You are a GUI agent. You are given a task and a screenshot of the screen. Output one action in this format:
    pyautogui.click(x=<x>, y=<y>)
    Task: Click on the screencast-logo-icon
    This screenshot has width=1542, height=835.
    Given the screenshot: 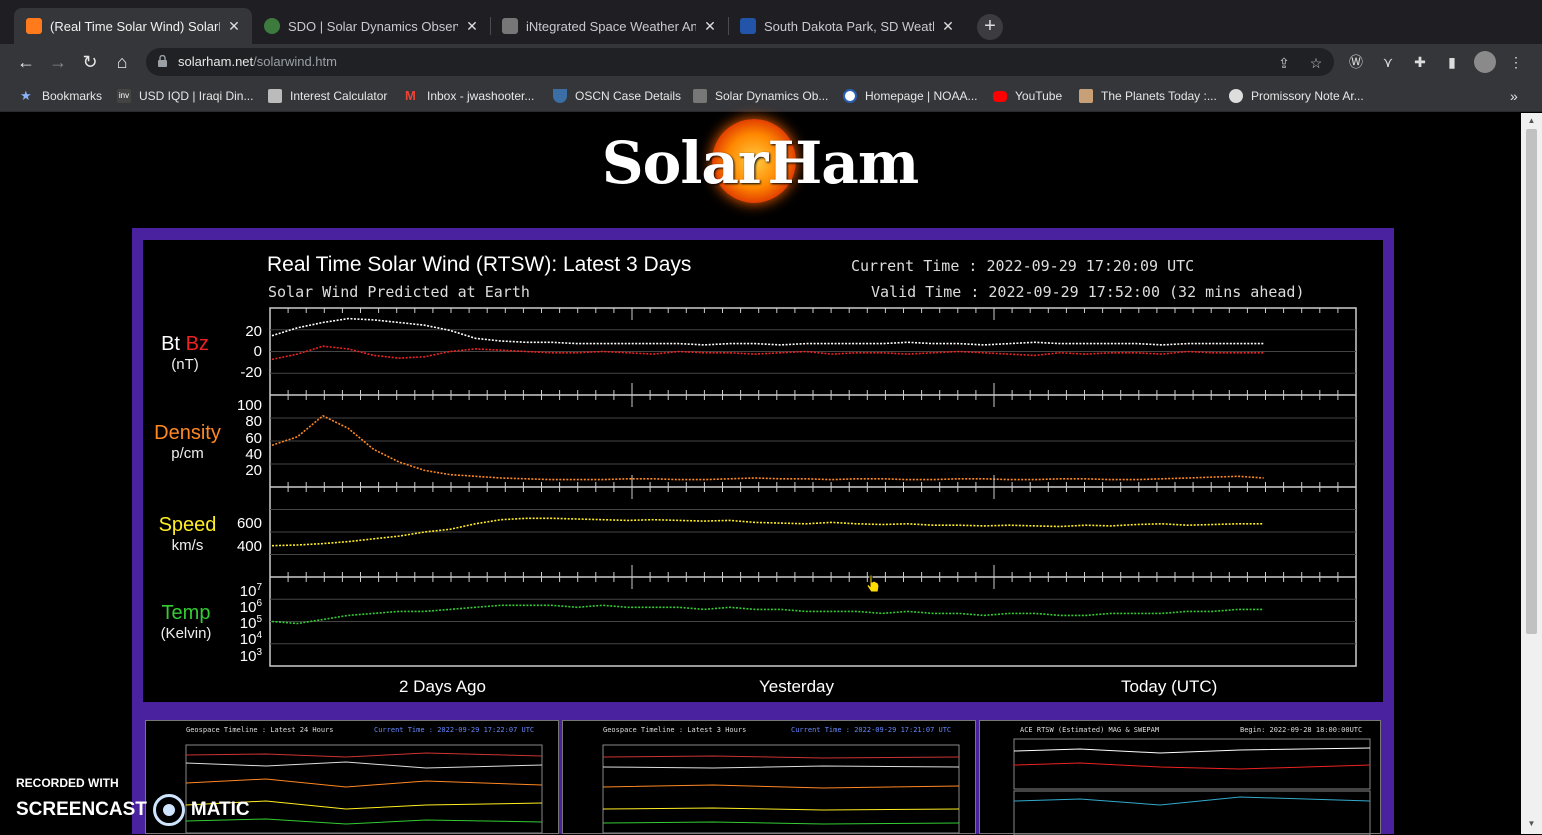 What is the action you would take?
    pyautogui.click(x=168, y=810)
    